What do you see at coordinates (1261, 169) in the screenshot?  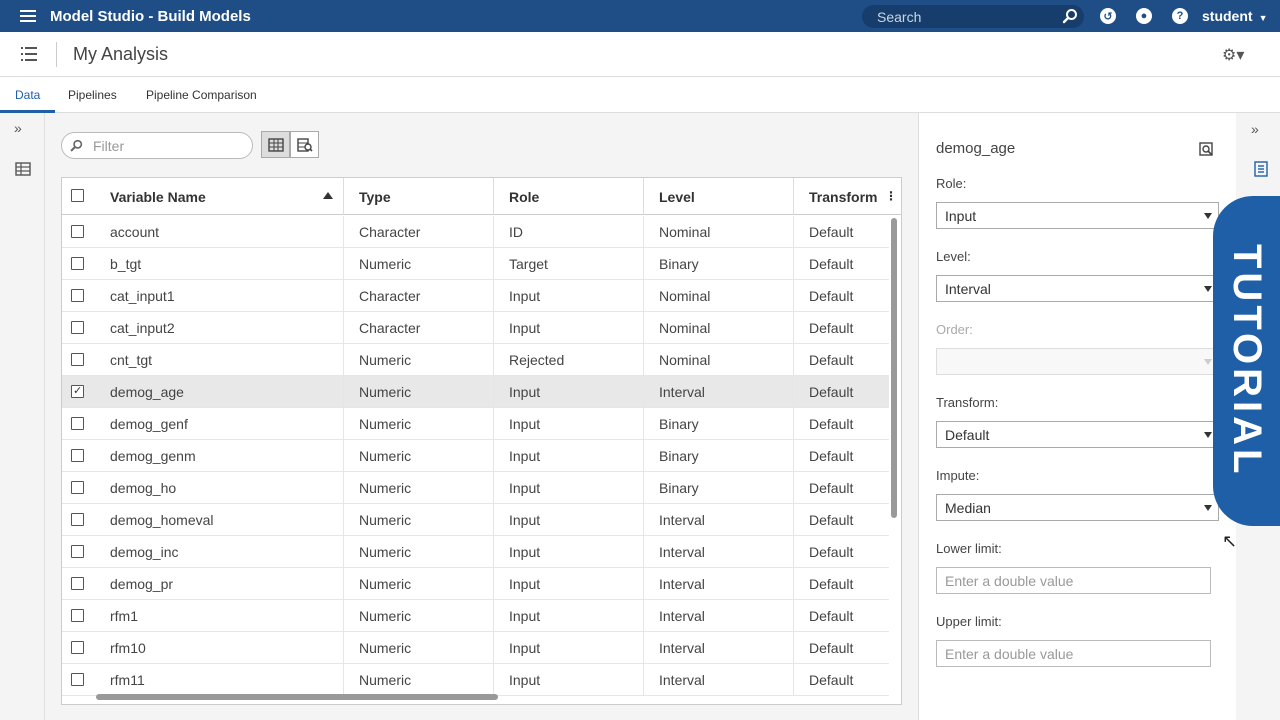 I see `properties-list-icon` at bounding box center [1261, 169].